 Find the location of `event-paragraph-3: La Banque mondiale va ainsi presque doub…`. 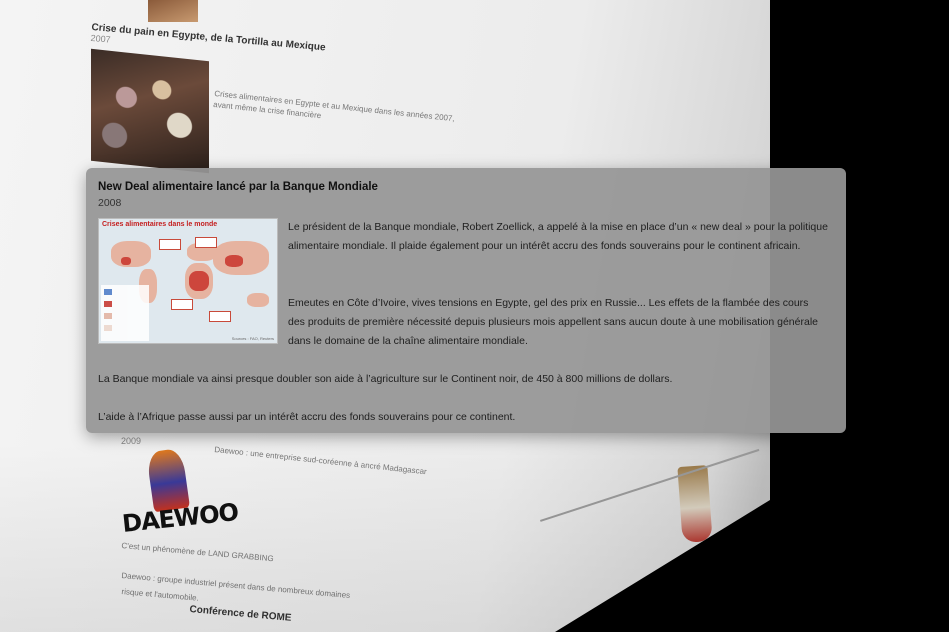

event-paragraph-3: La Banque mondiale va ainsi presque doub… is located at coordinates (385, 379).